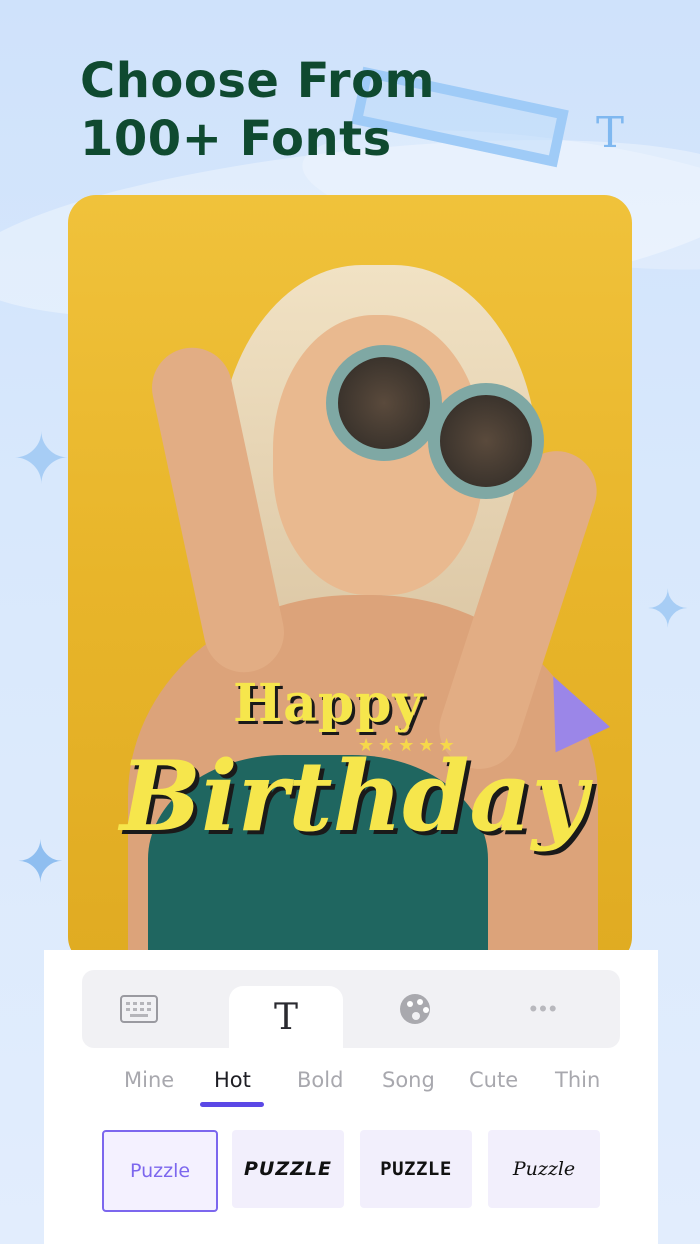 The height and width of the screenshot is (1244, 700). Describe the element at coordinates (416, 1169) in the screenshot. I see `font-option-3: PUZZLE` at that location.